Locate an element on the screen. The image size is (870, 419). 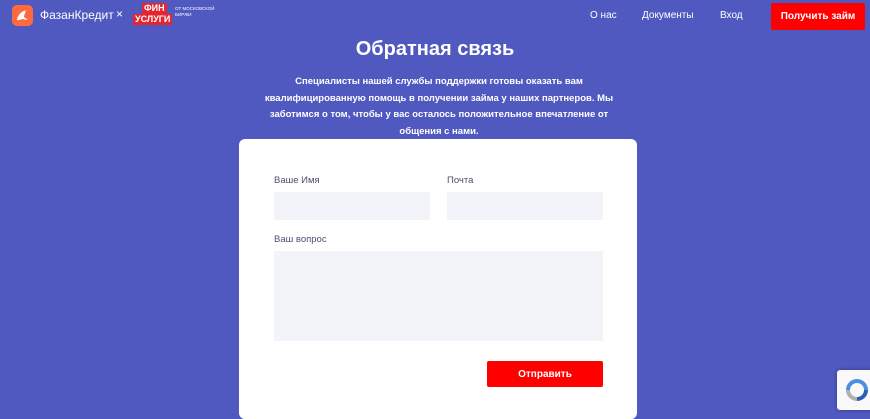
nav-link-about: О нас is located at coordinates (603, 15).